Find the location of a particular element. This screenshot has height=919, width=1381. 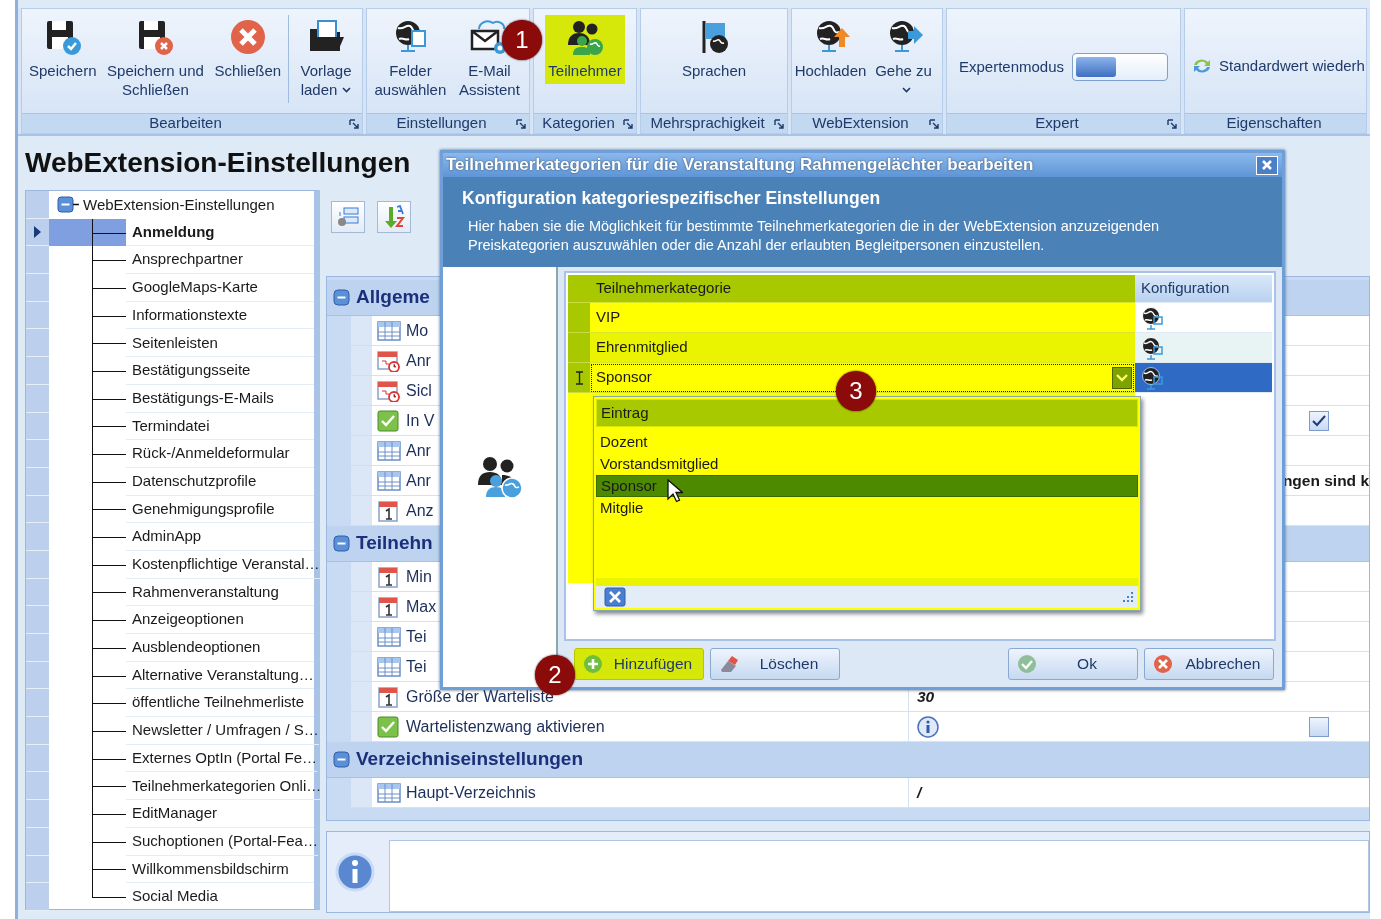

section-title: Verzeichniseinstellungen is located at coordinates (470, 759).